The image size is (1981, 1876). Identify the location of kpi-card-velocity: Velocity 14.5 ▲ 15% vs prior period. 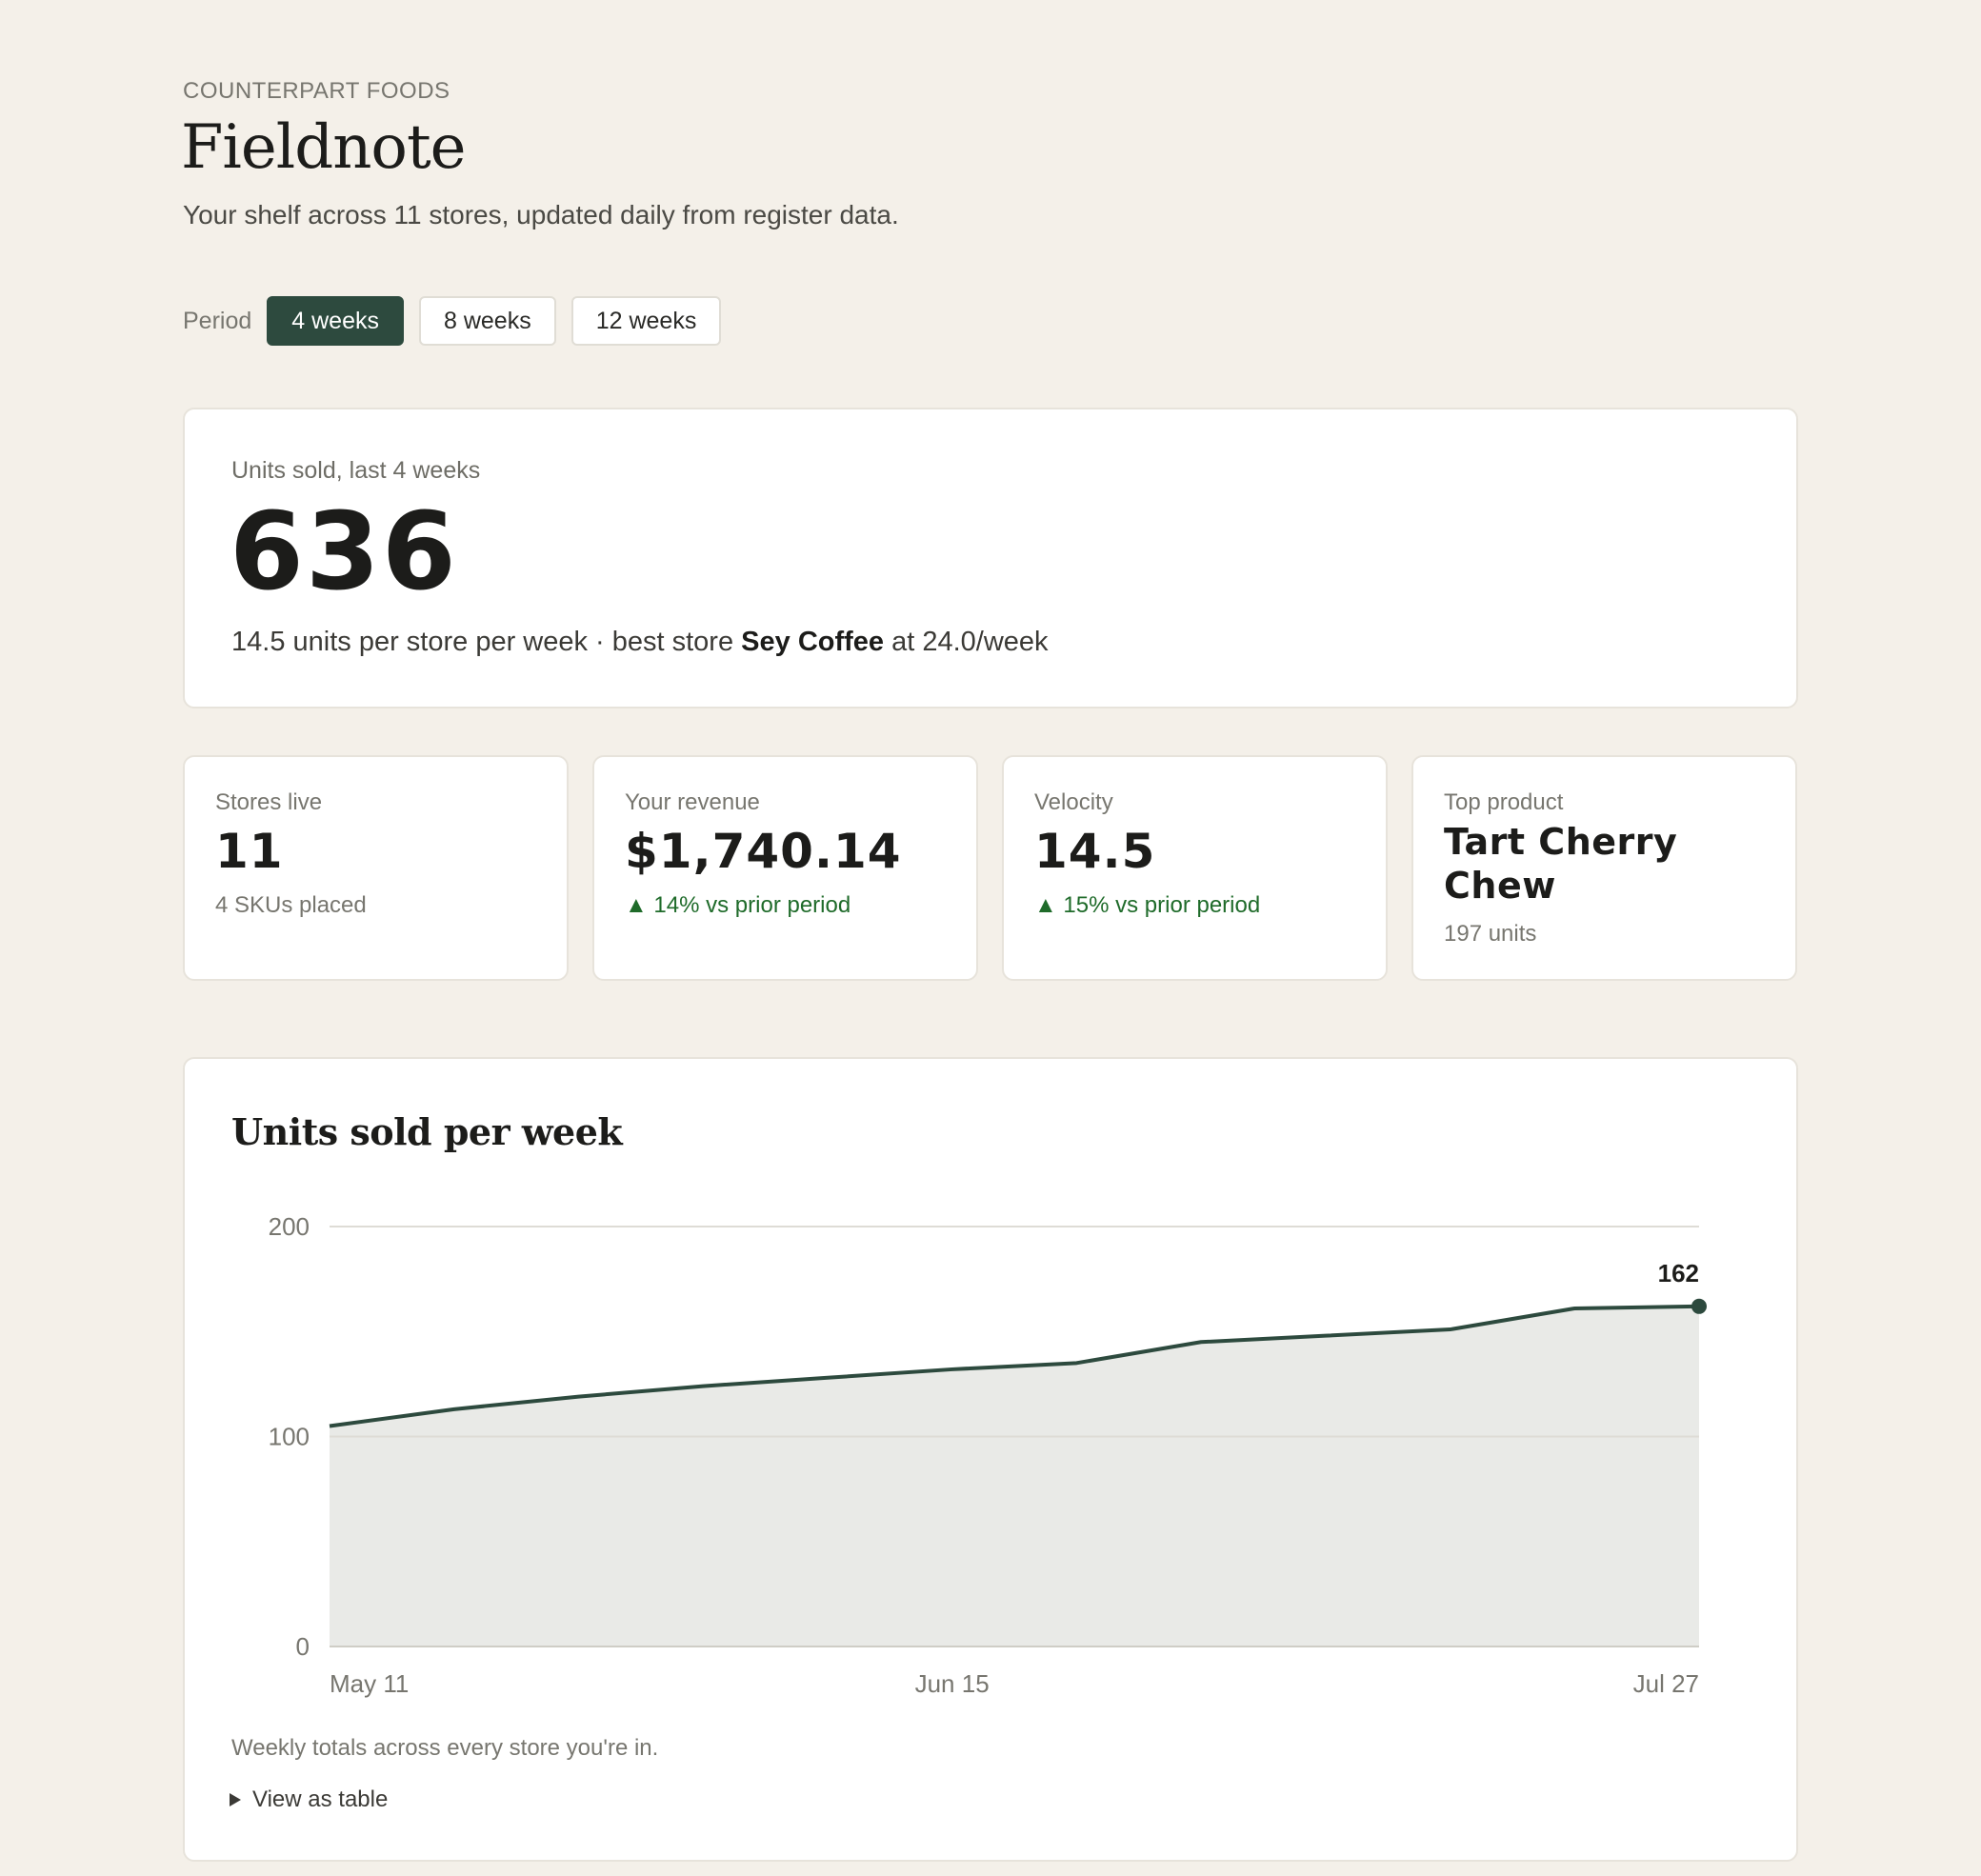
(1195, 868).